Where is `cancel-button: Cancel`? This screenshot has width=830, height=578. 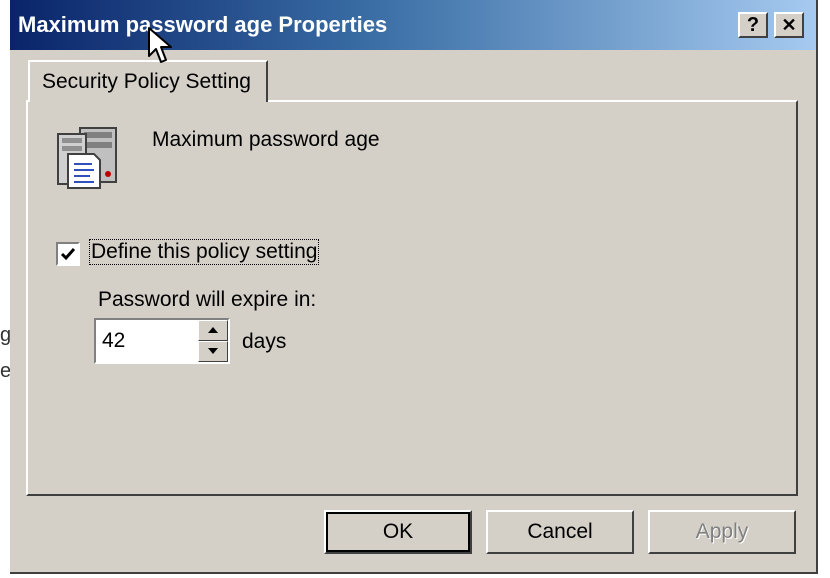 cancel-button: Cancel is located at coordinates (560, 532).